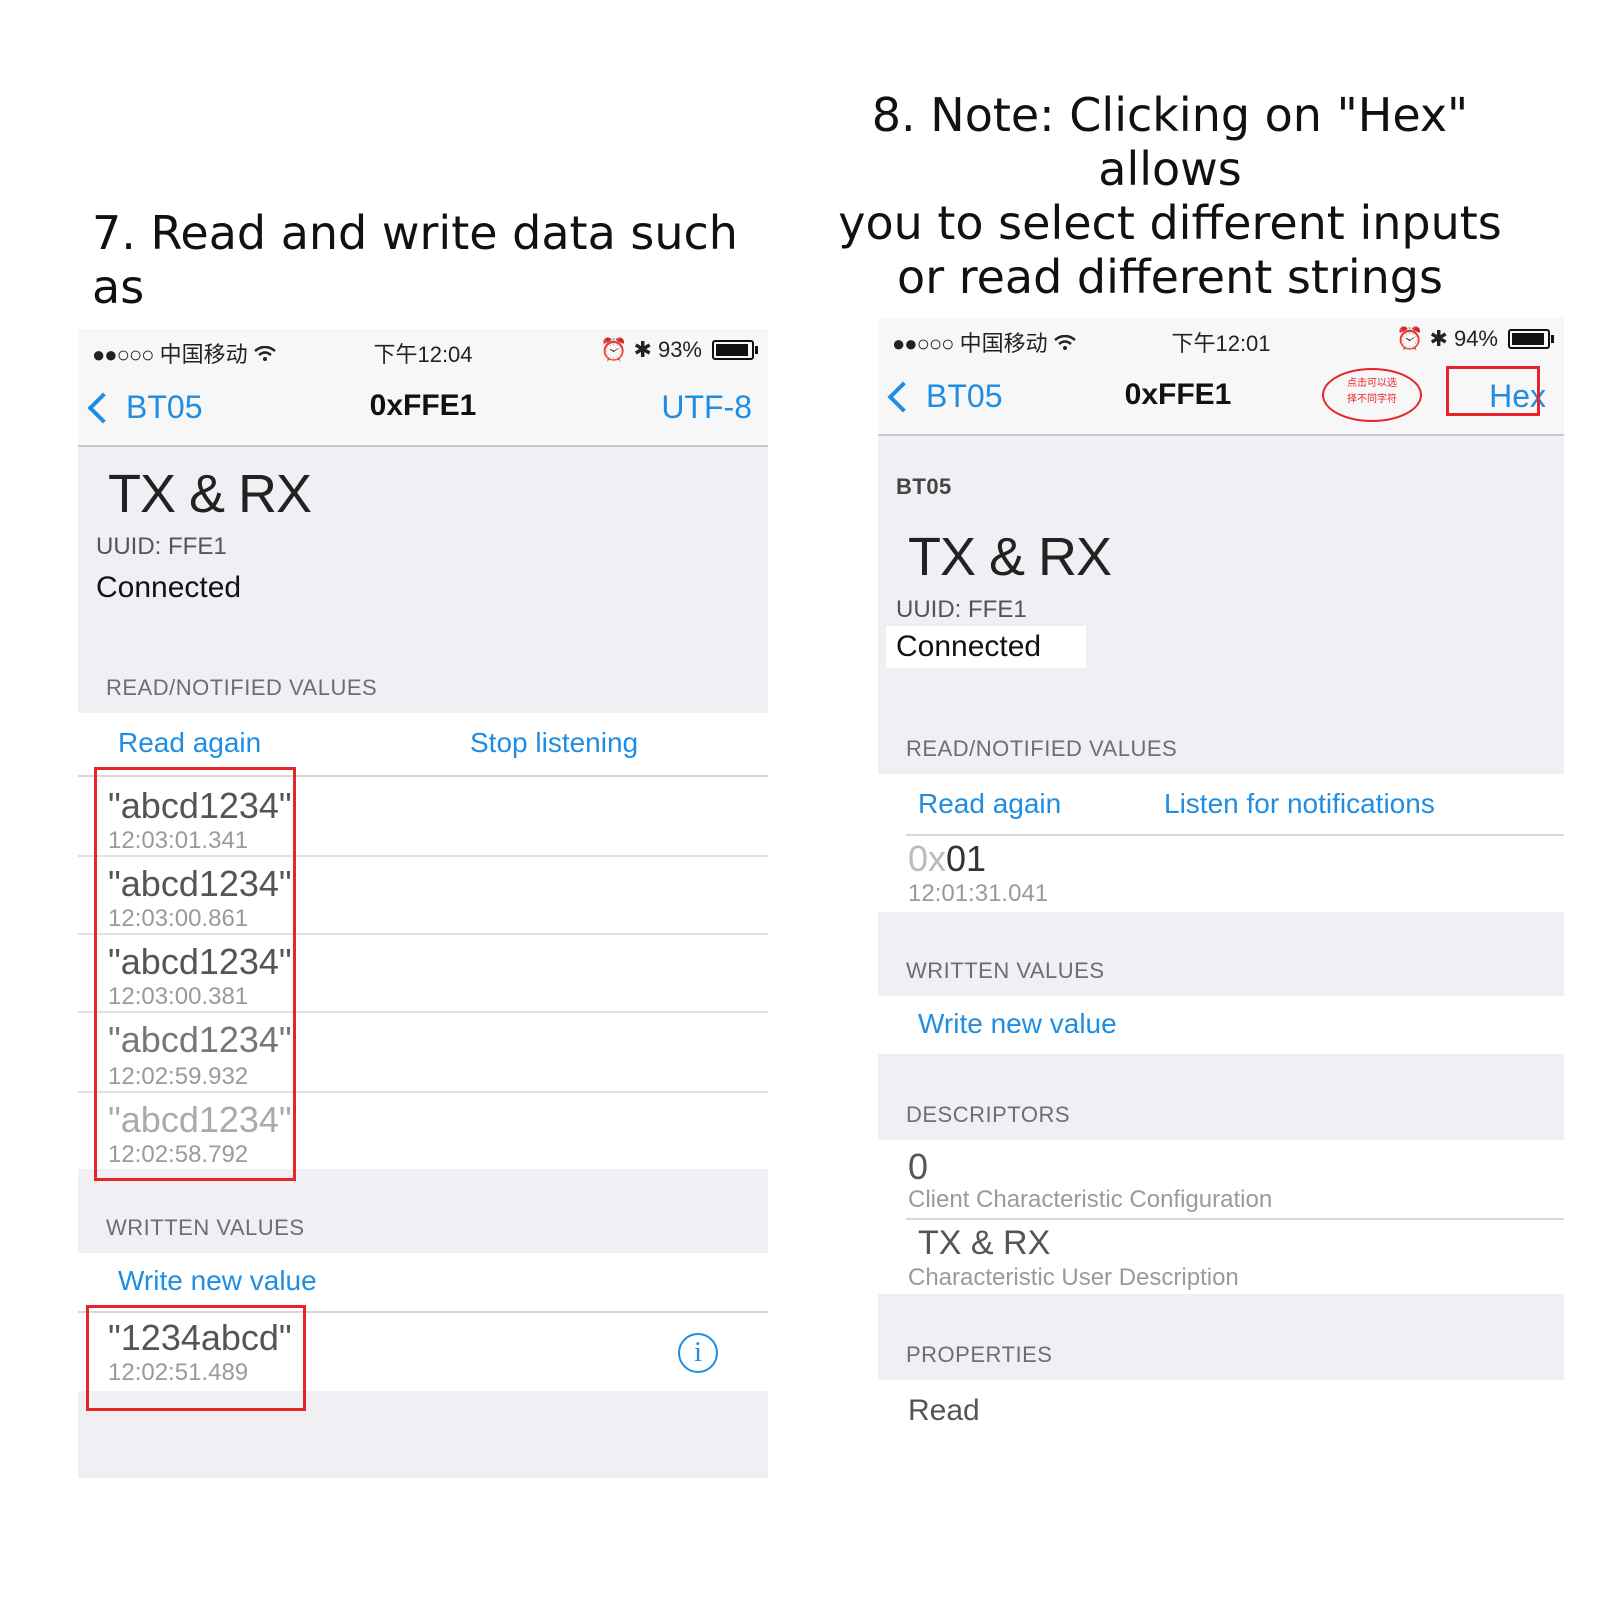 The height and width of the screenshot is (1600, 1600). What do you see at coordinates (1221, 398) in the screenshot?
I see `nav-bar: BT05 0xFFE1 点击可以选 择不同字符 Hex` at bounding box center [1221, 398].